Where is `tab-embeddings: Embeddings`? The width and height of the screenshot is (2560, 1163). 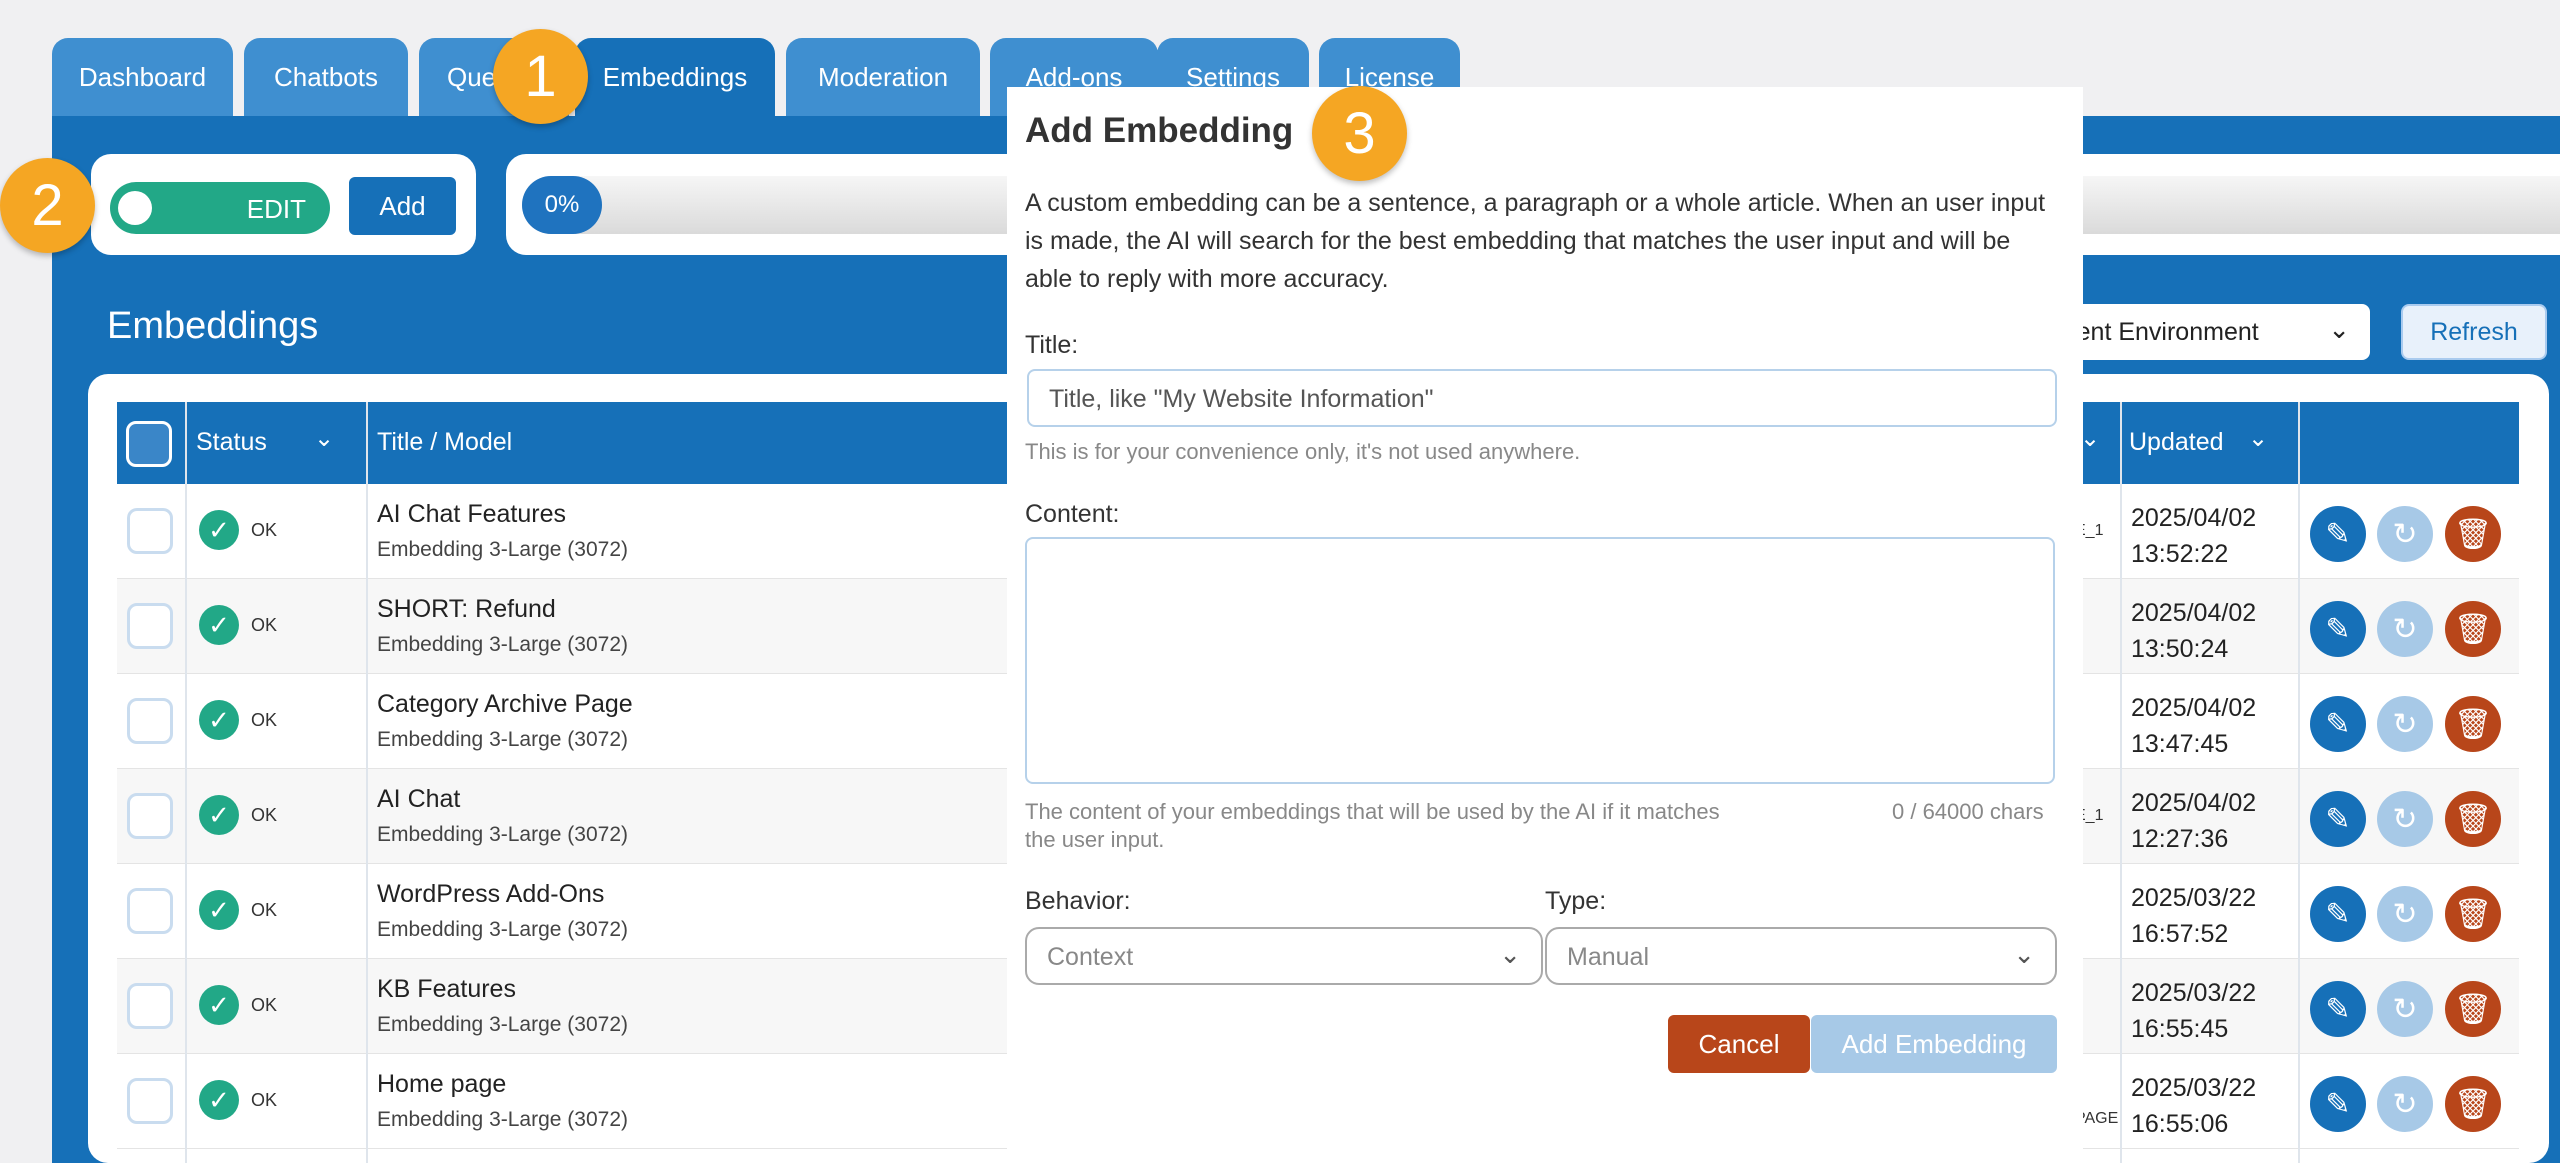
tab-embeddings: Embeddings is located at coordinates (675, 77).